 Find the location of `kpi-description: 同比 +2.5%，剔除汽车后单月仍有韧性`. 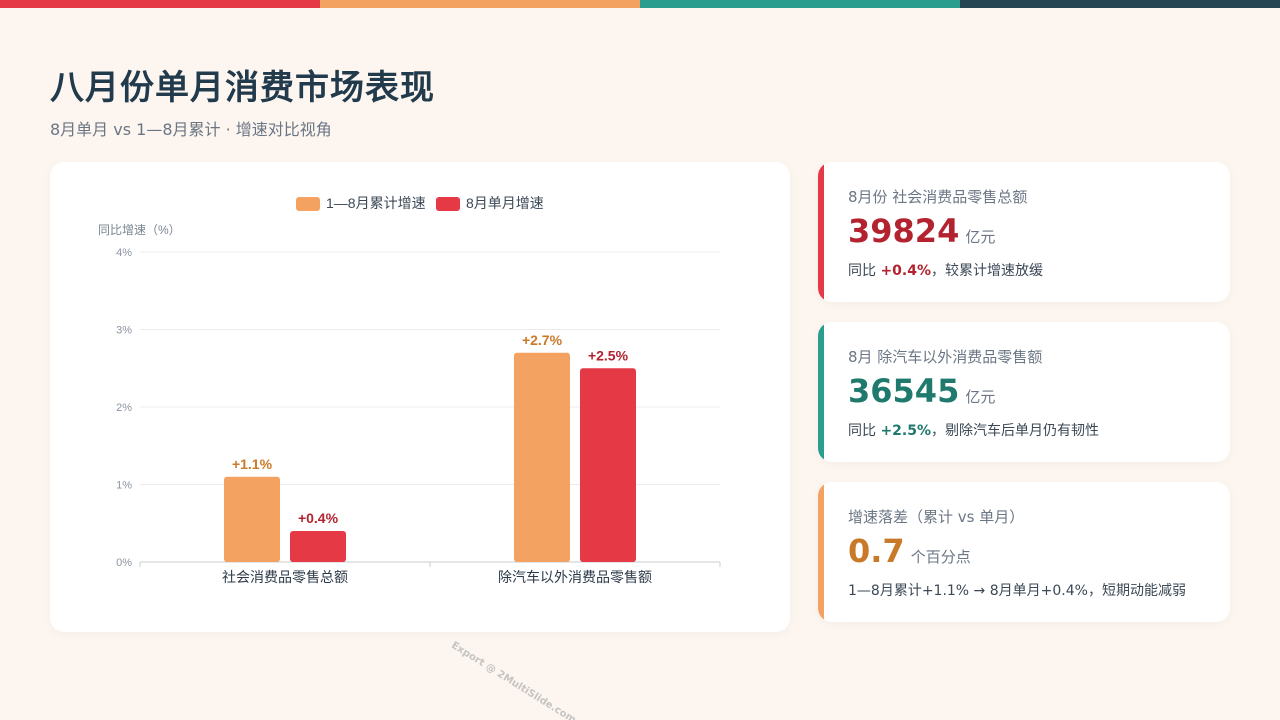

kpi-description: 同比 +2.5%，剔除汽车后单月仍有韧性 is located at coordinates (973, 430).